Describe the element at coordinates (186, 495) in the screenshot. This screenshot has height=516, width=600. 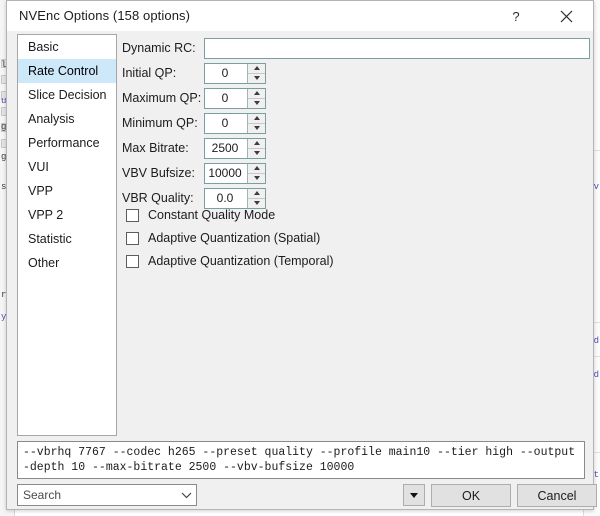
I see `chevron-down-icon` at that location.